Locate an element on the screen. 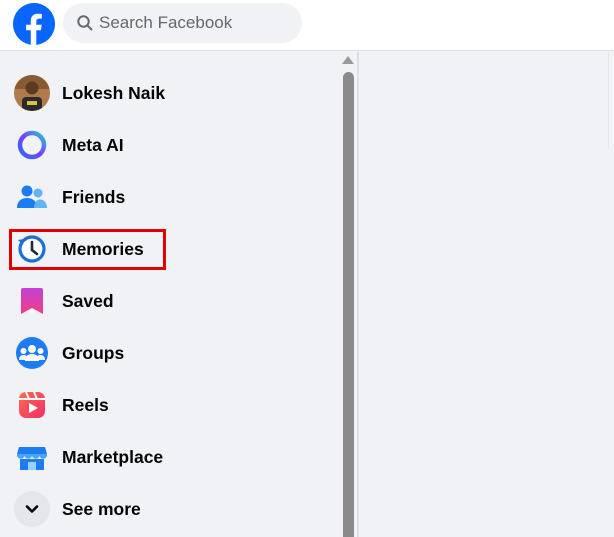  meta-ai-ring-icon is located at coordinates (32, 145).